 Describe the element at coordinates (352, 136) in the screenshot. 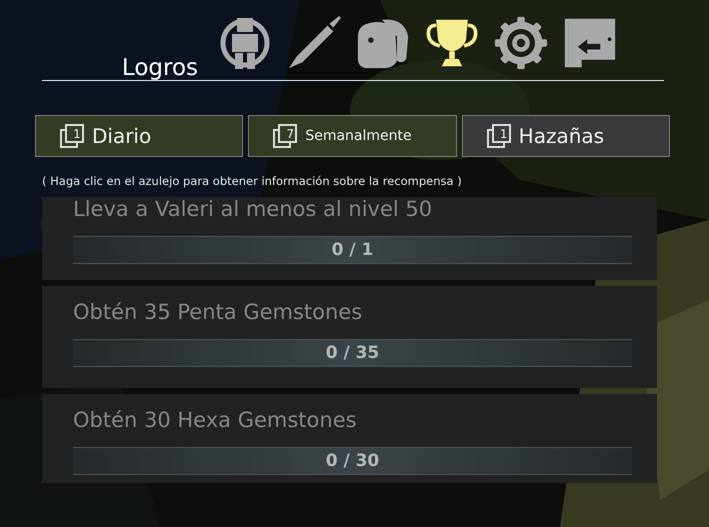

I see `tab: 7 Semanalmente` at that location.